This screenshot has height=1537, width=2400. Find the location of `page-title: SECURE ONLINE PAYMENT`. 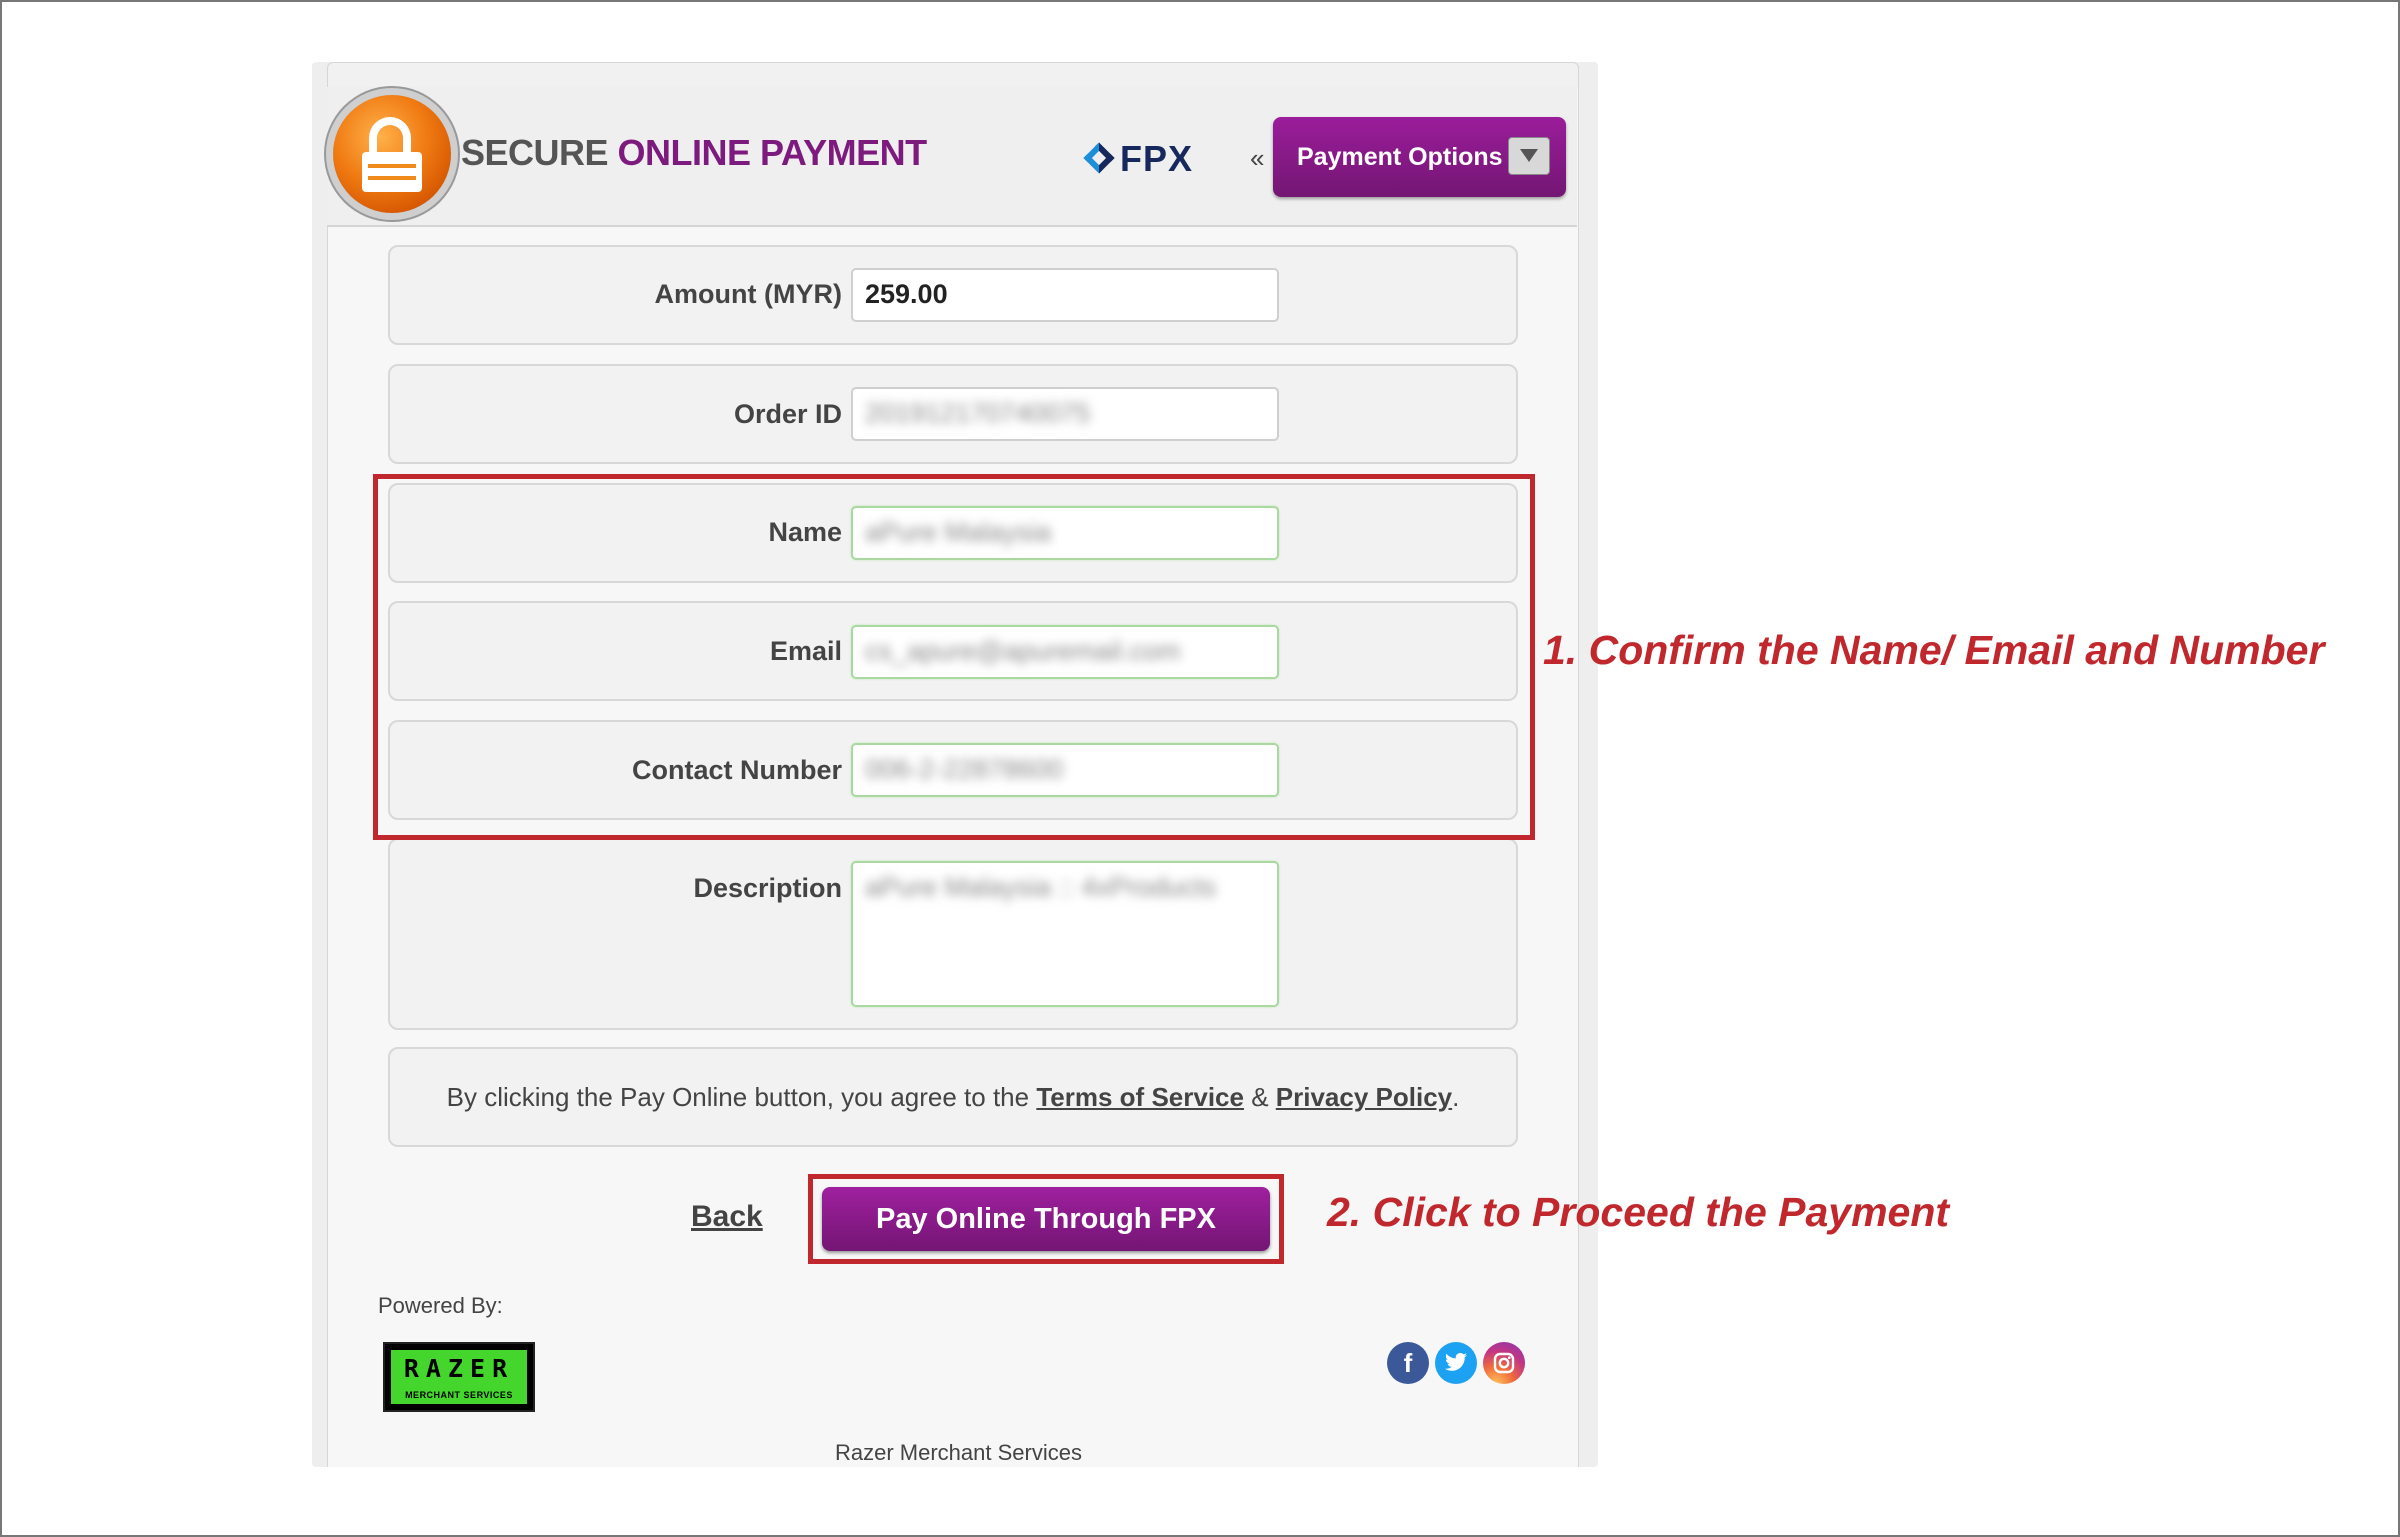

page-title: SECURE ONLINE PAYMENT is located at coordinates (694, 153).